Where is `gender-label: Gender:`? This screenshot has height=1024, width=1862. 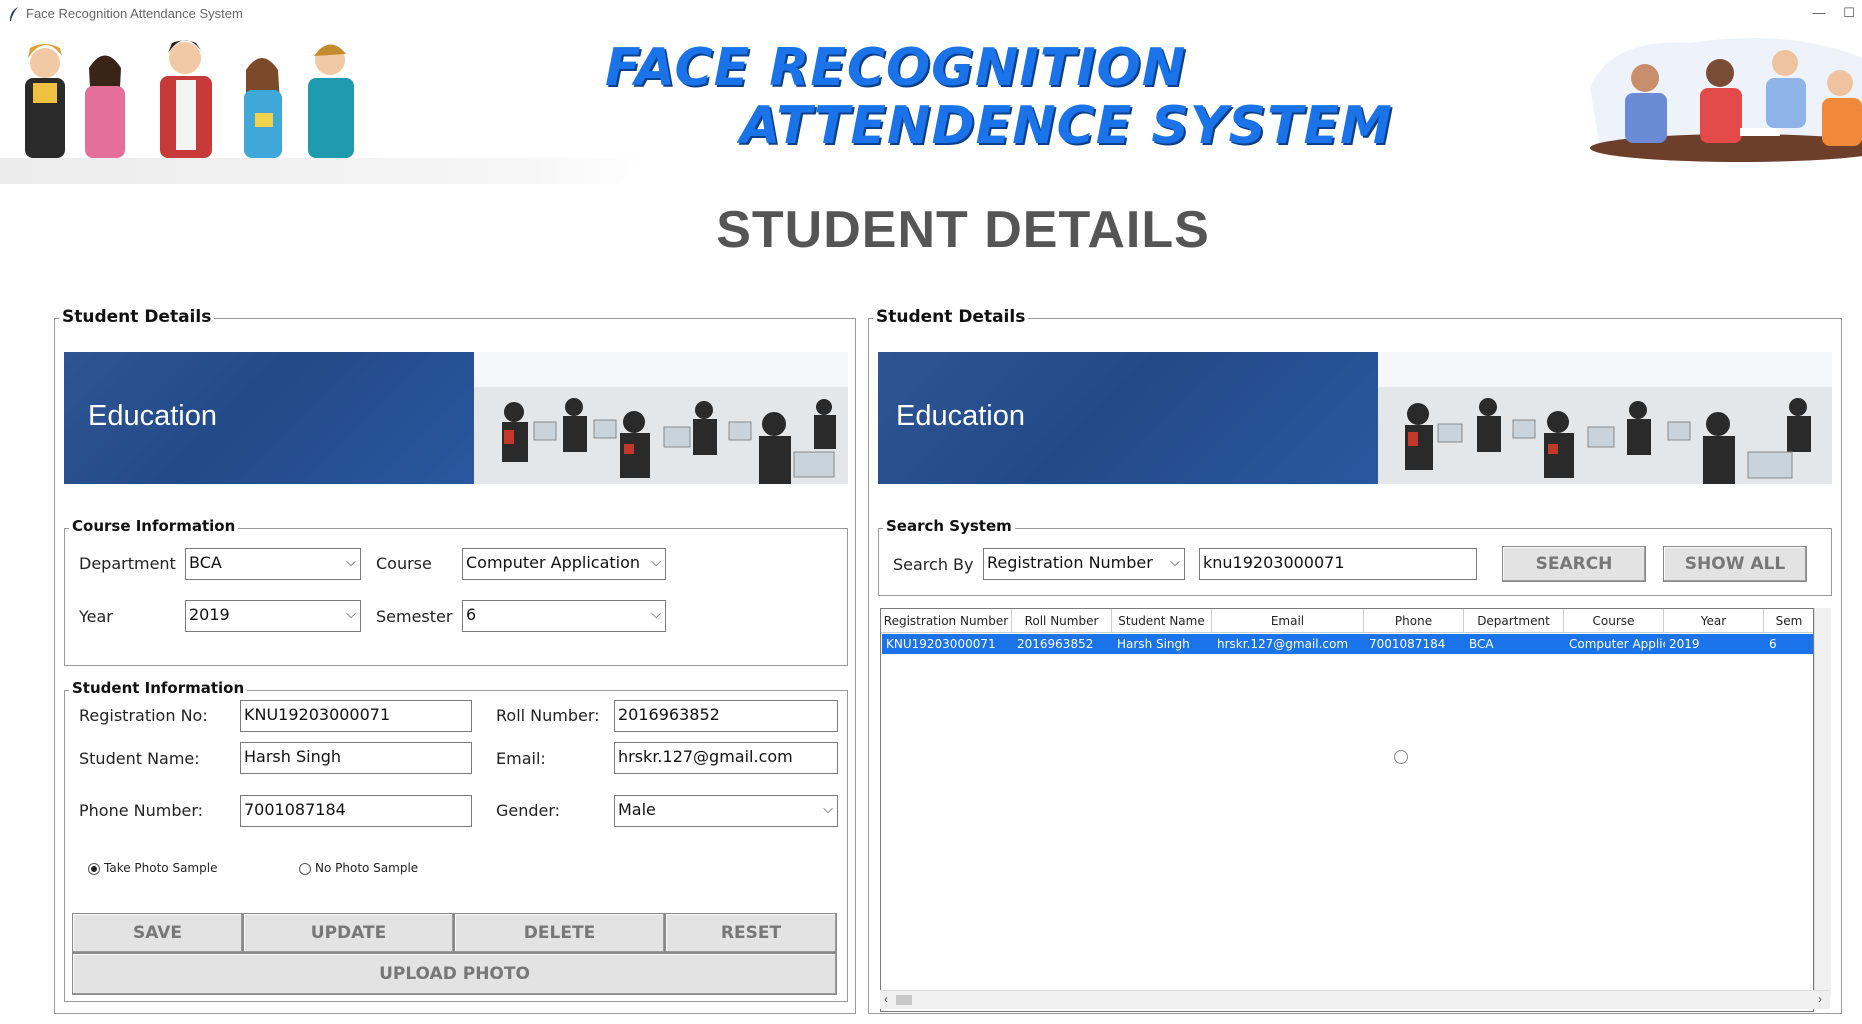 gender-label: Gender: is located at coordinates (528, 810).